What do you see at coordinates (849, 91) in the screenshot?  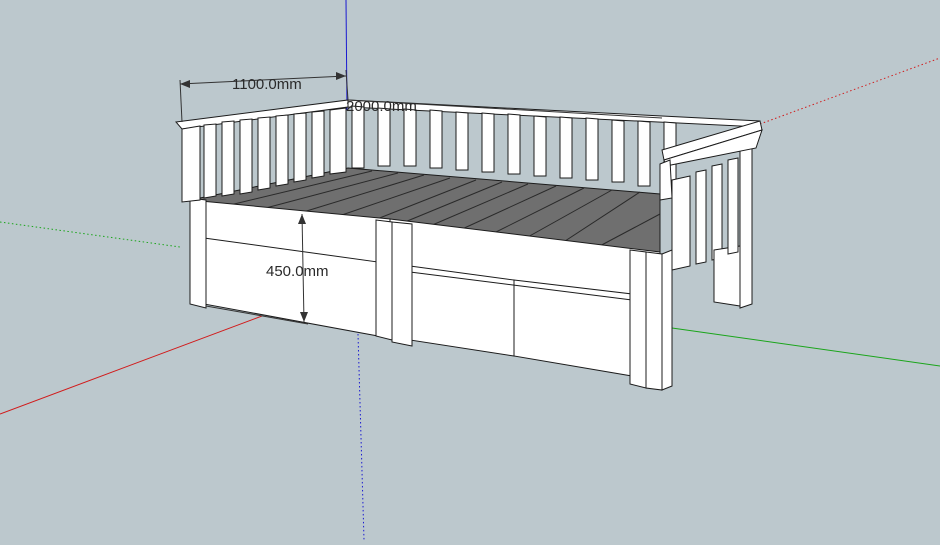 I see `red-axis-dotted` at bounding box center [849, 91].